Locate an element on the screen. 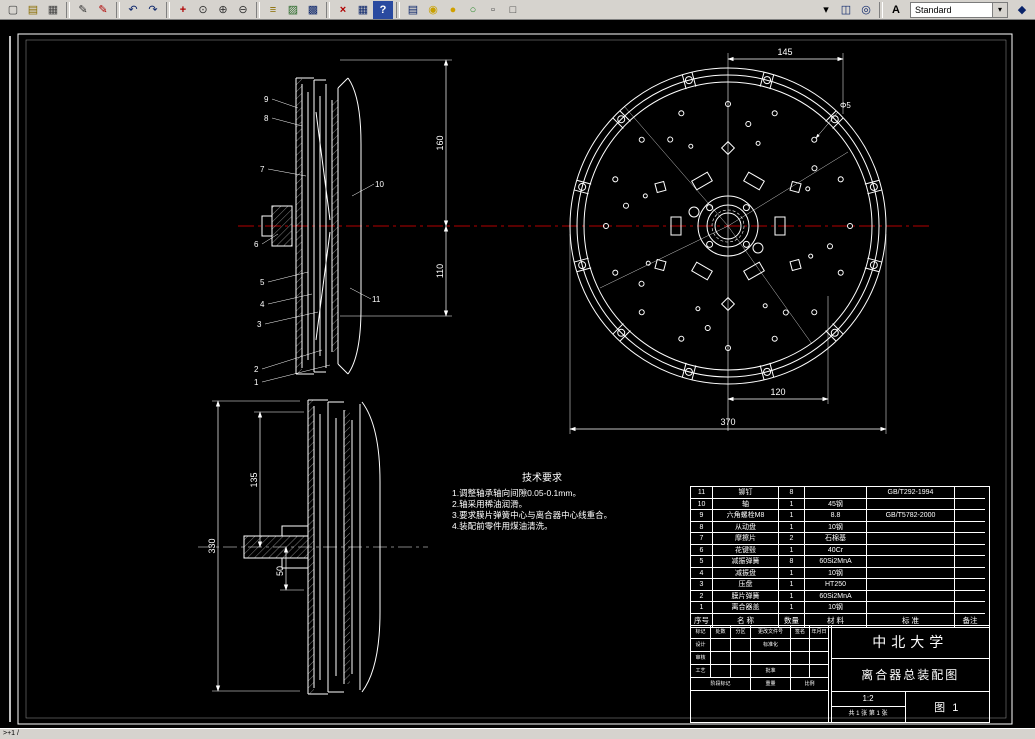 The height and width of the screenshot is (739, 1035). render-icon: ◉ is located at coordinates (433, 10).